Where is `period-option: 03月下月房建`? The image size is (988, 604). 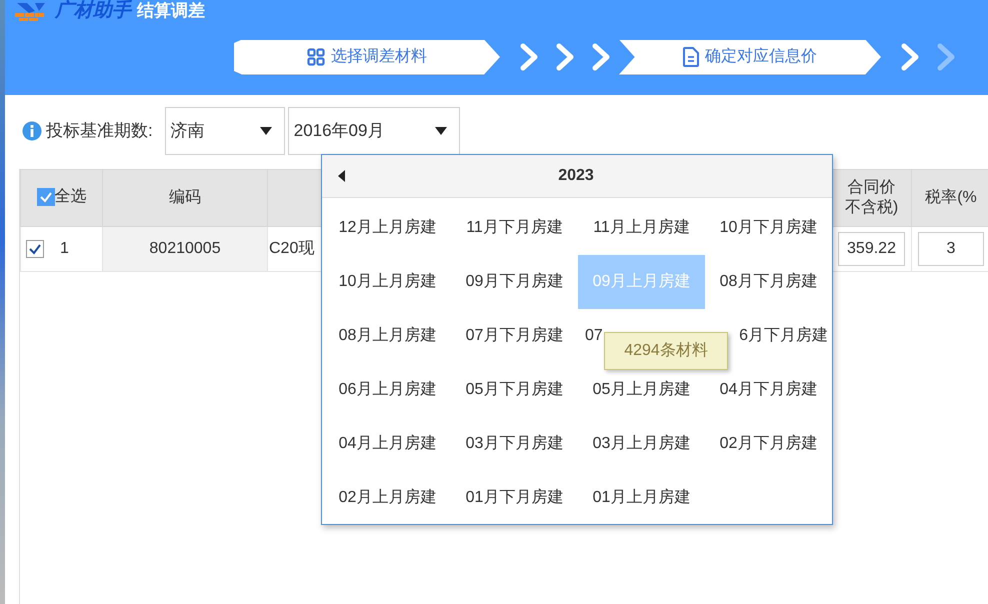
period-option: 03月下月房建 is located at coordinates (514, 444).